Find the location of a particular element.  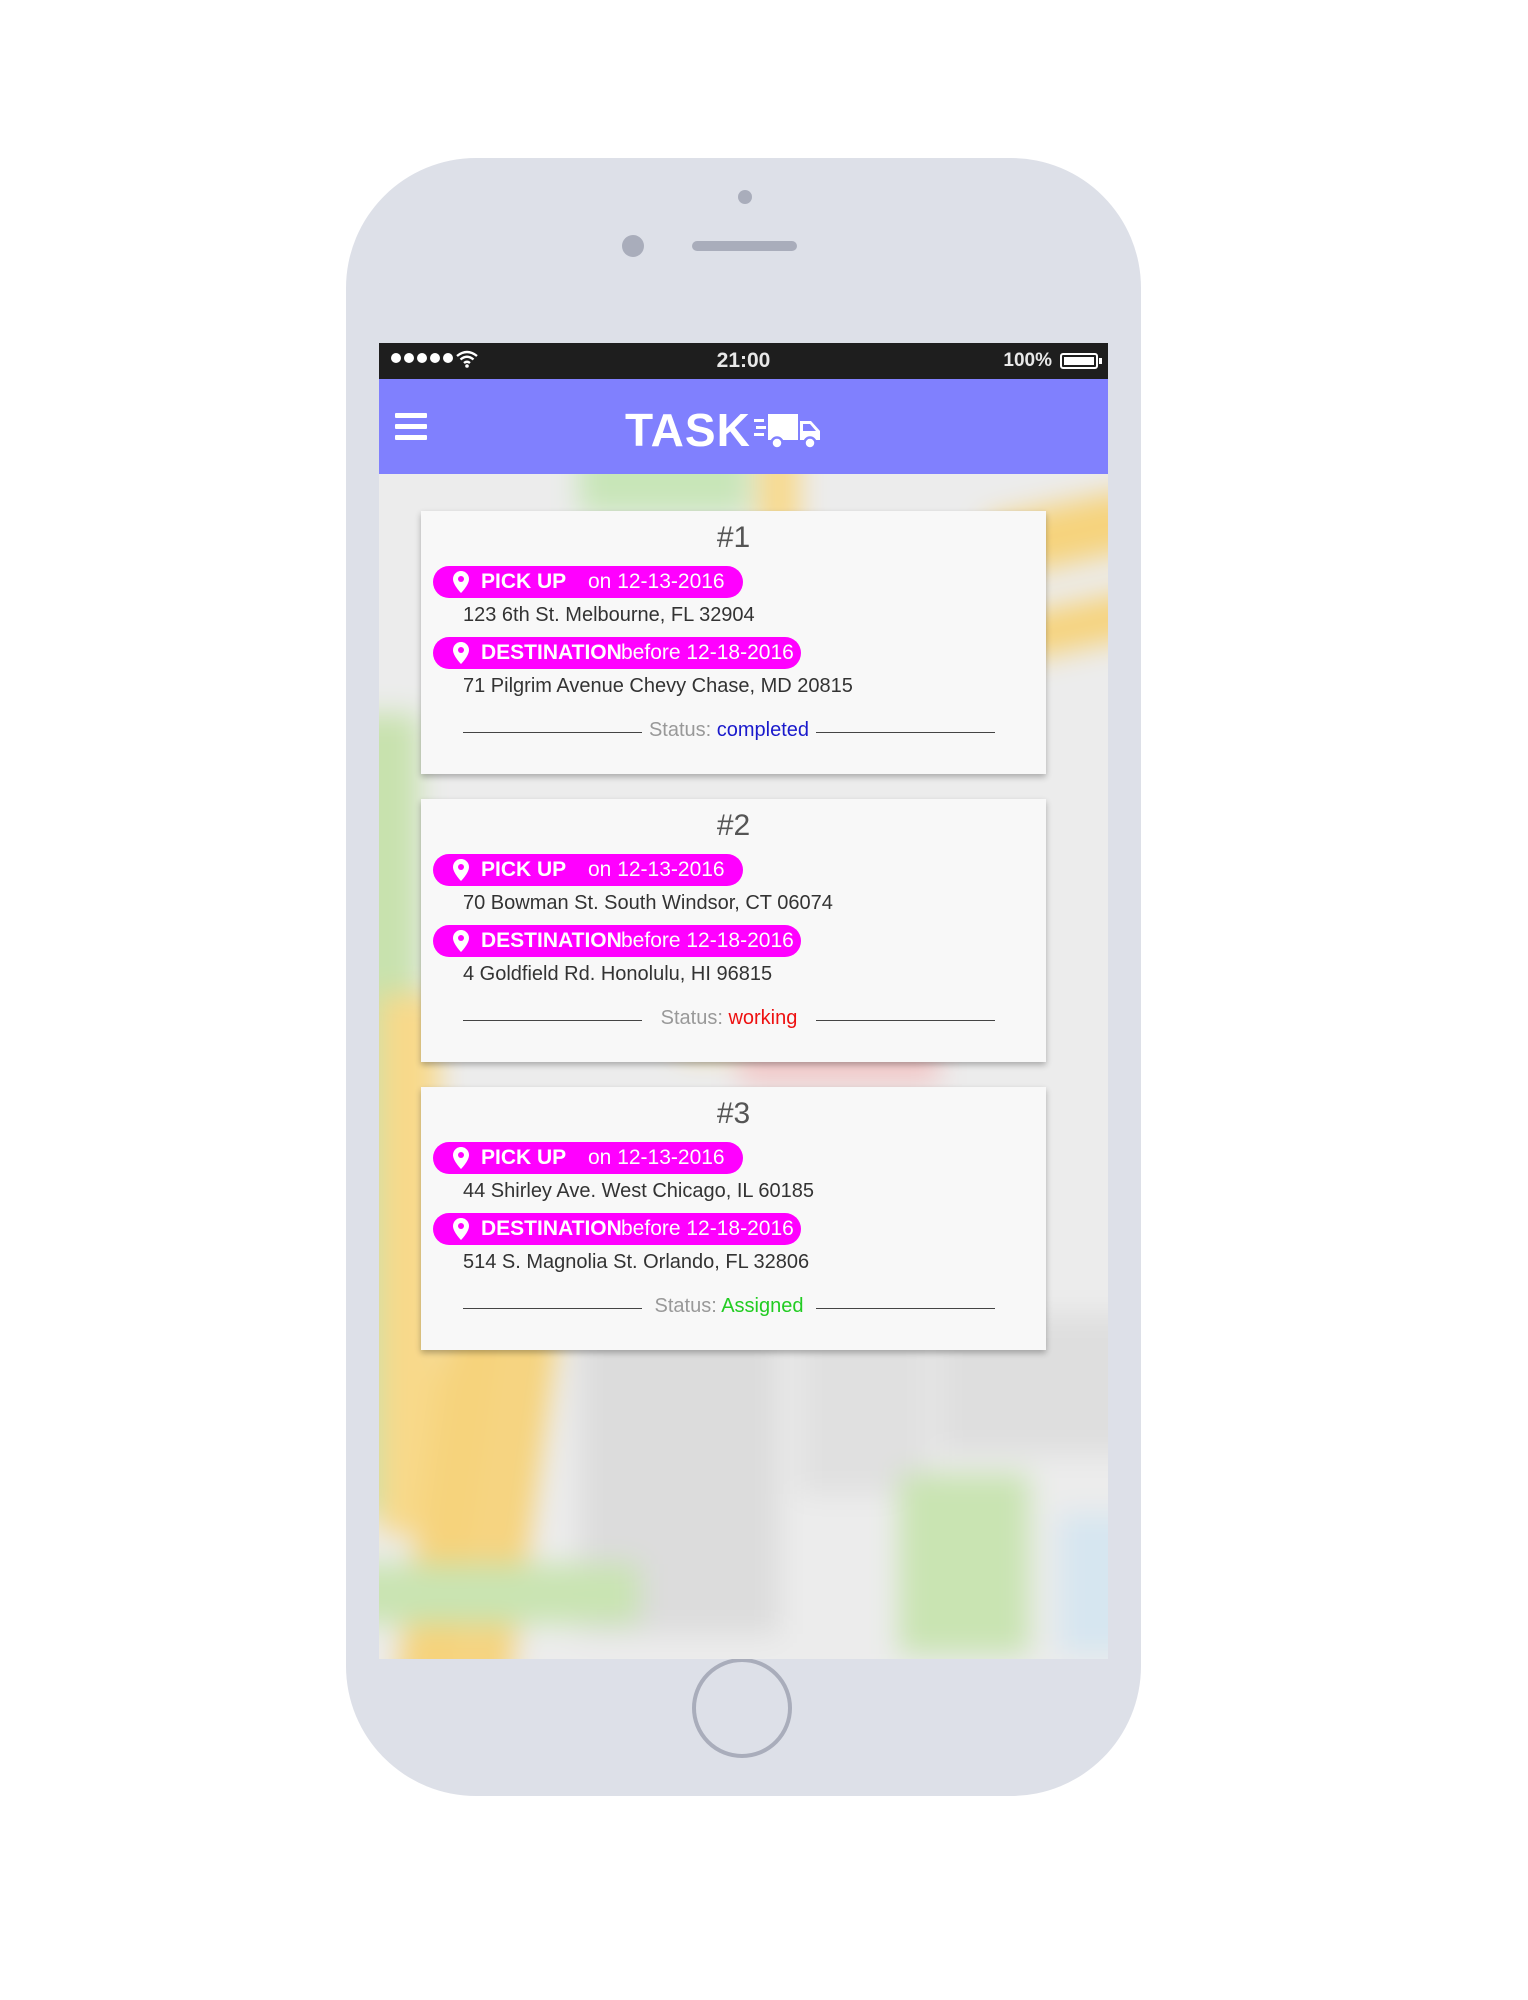

status-value: working is located at coordinates (763, 1018).